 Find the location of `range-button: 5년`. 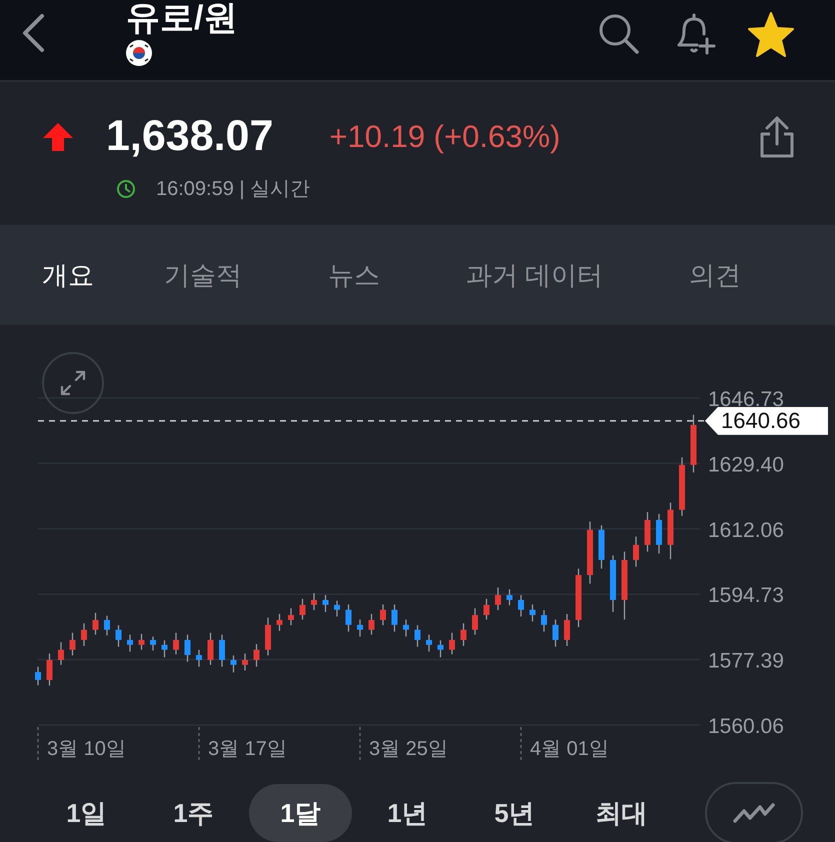

range-button: 5년 is located at coordinates (514, 813).